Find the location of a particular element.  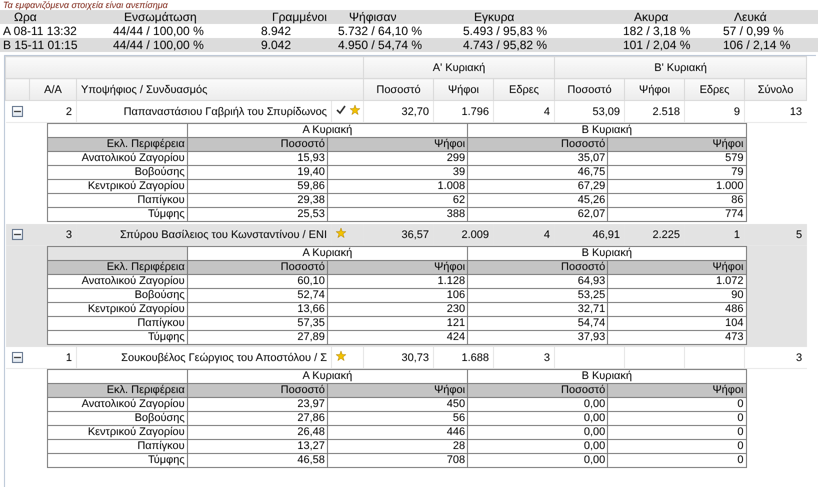

summary-header: Ενσωμάτωση is located at coordinates (184, 17).